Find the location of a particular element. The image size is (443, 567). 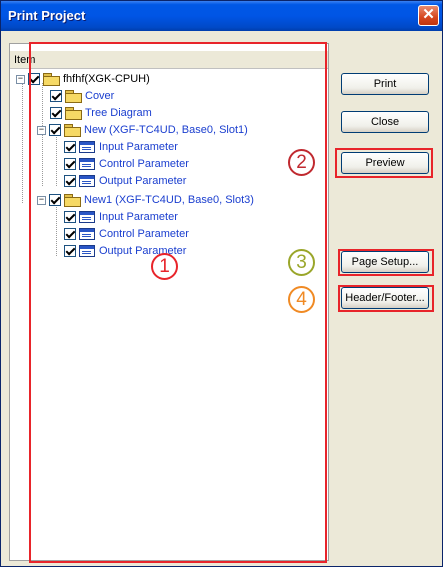

callout-number-4: 4 is located at coordinates (301, 299).